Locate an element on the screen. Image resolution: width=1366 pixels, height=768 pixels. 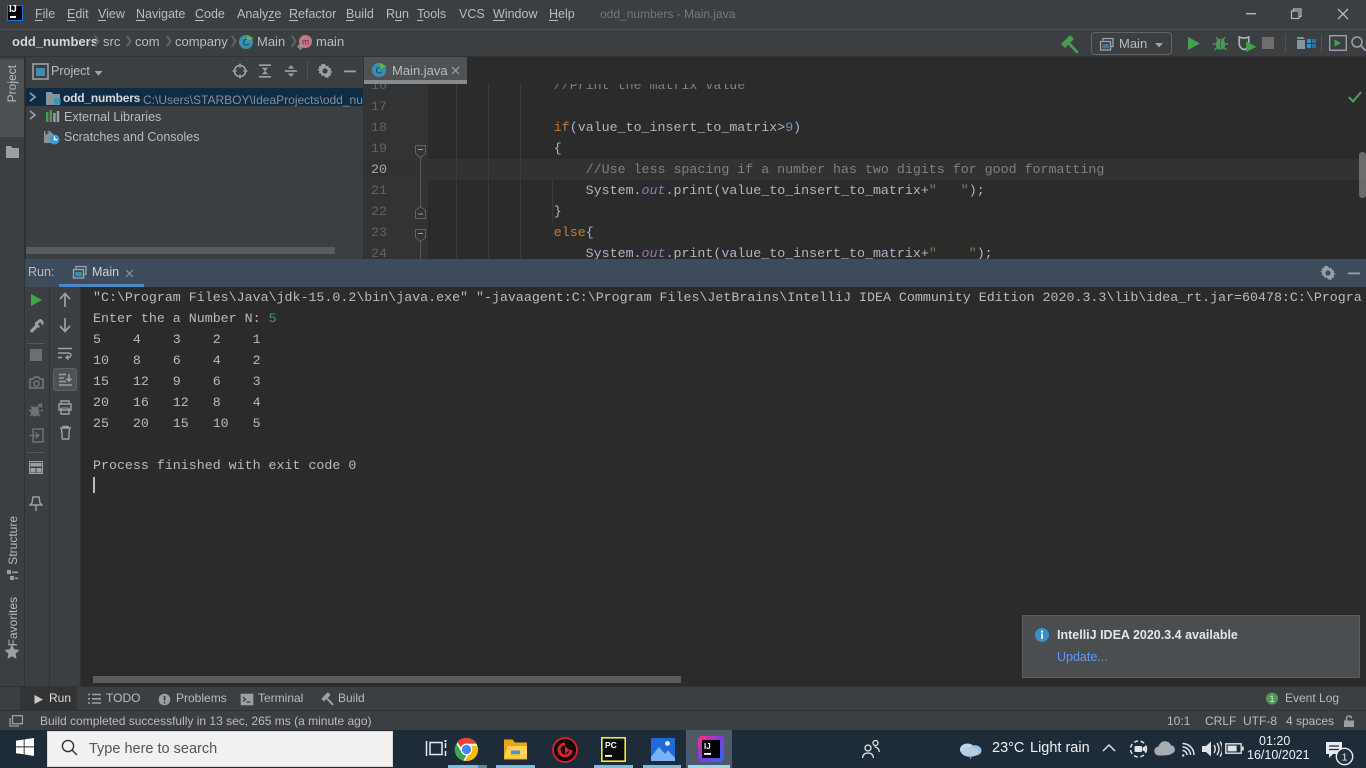
svg-text: IJ is located at coordinates (707, 746).